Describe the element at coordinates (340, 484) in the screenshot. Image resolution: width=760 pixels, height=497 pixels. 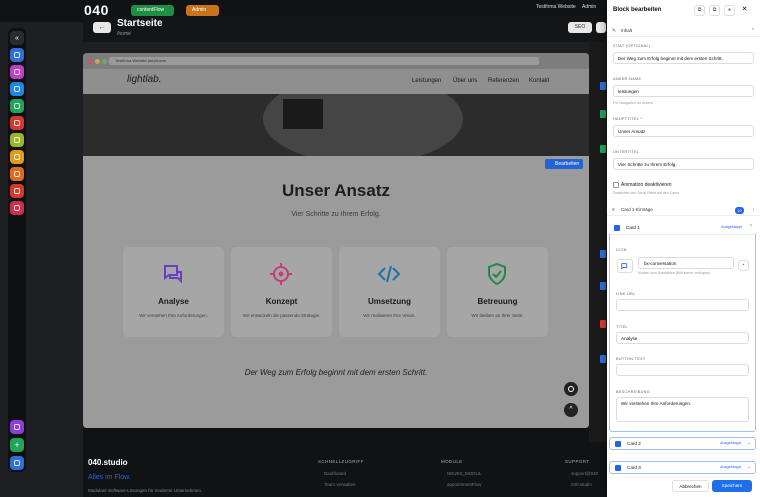
I see `footer-link: Team verwalten` at that location.